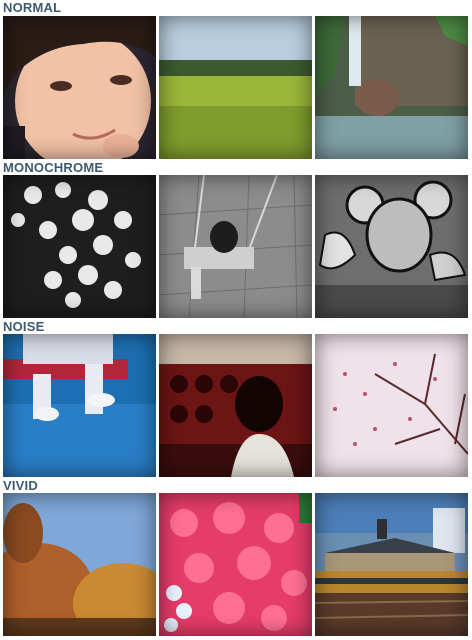 Image resolution: width=472 pixels, height=640 pixels. I want to click on section-label-normal: NORMAL, so click(32, 7).